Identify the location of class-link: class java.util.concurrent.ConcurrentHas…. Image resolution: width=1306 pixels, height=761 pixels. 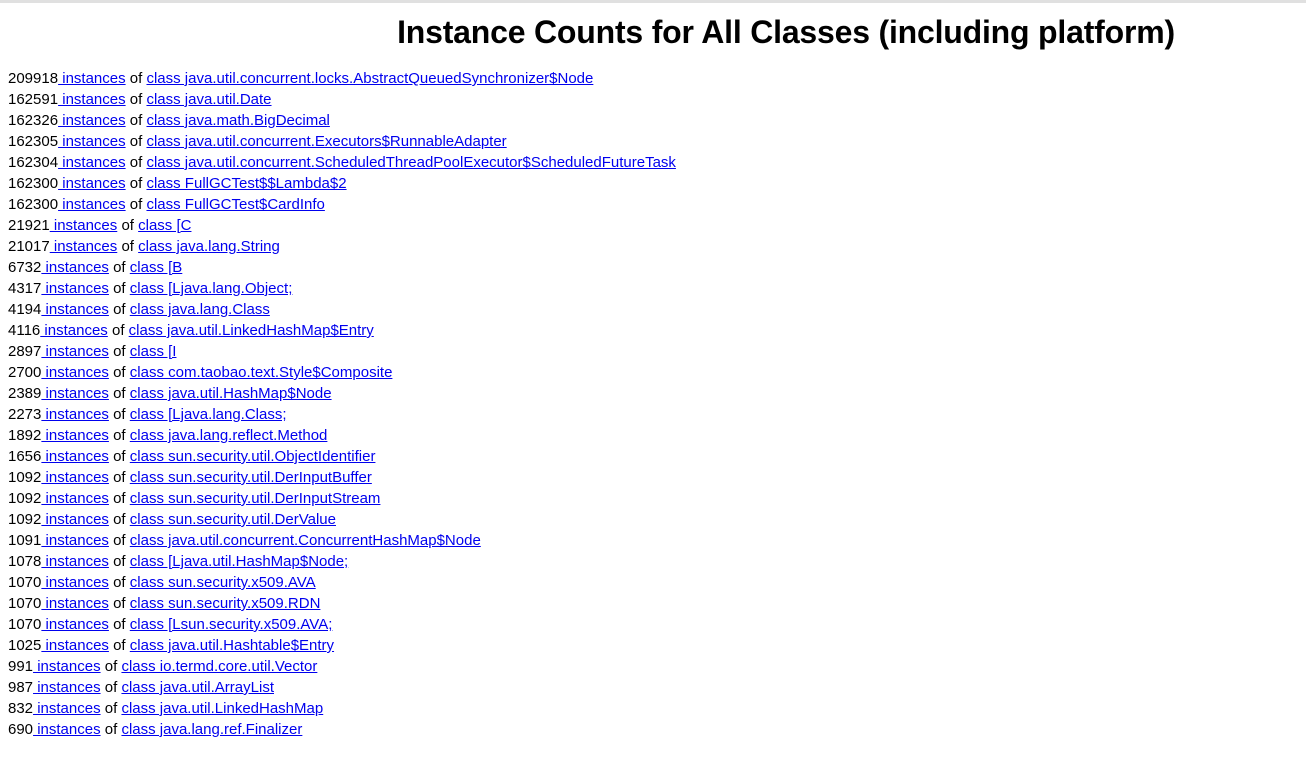
(305, 540).